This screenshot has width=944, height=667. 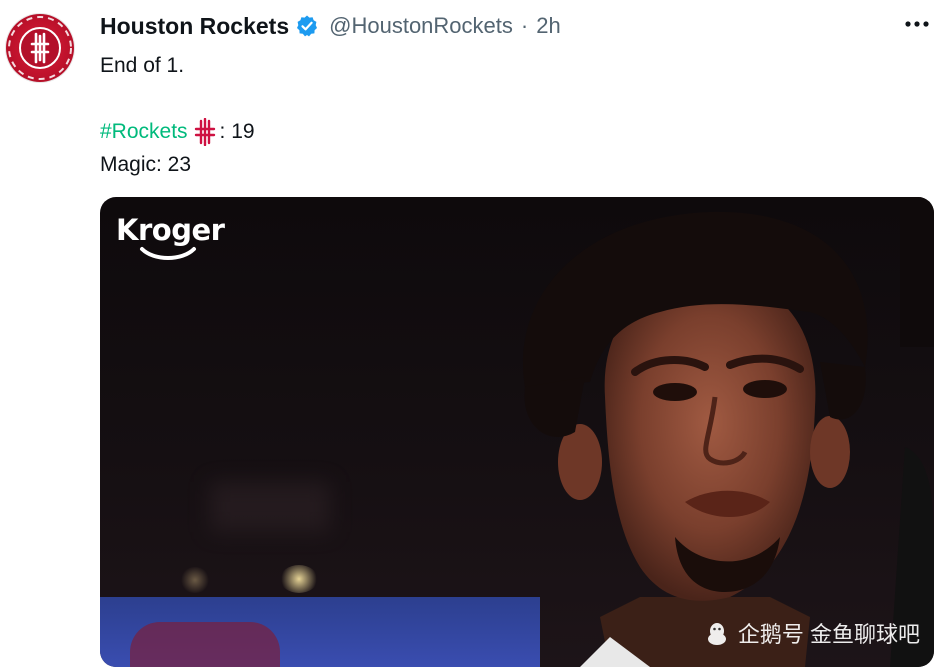 I want to click on rockets-logo-icon, so click(x=40, y=48).